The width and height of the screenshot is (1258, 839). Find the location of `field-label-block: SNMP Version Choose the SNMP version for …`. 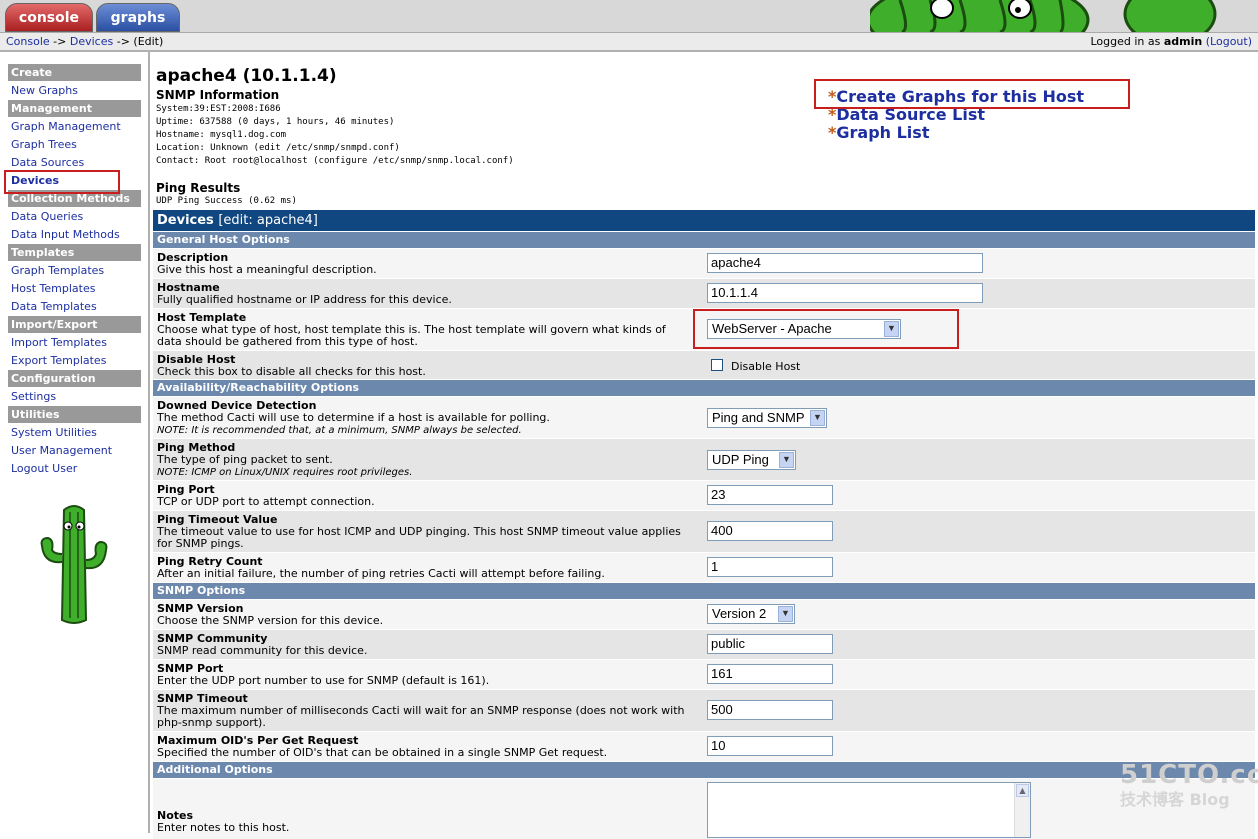

field-label-block: SNMP Version Choose the SNMP version for … is located at coordinates (424, 615).